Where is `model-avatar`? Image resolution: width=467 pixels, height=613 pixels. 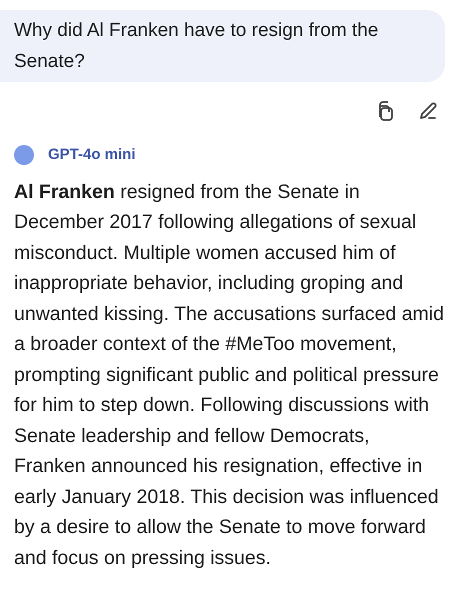
model-avatar is located at coordinates (24, 155).